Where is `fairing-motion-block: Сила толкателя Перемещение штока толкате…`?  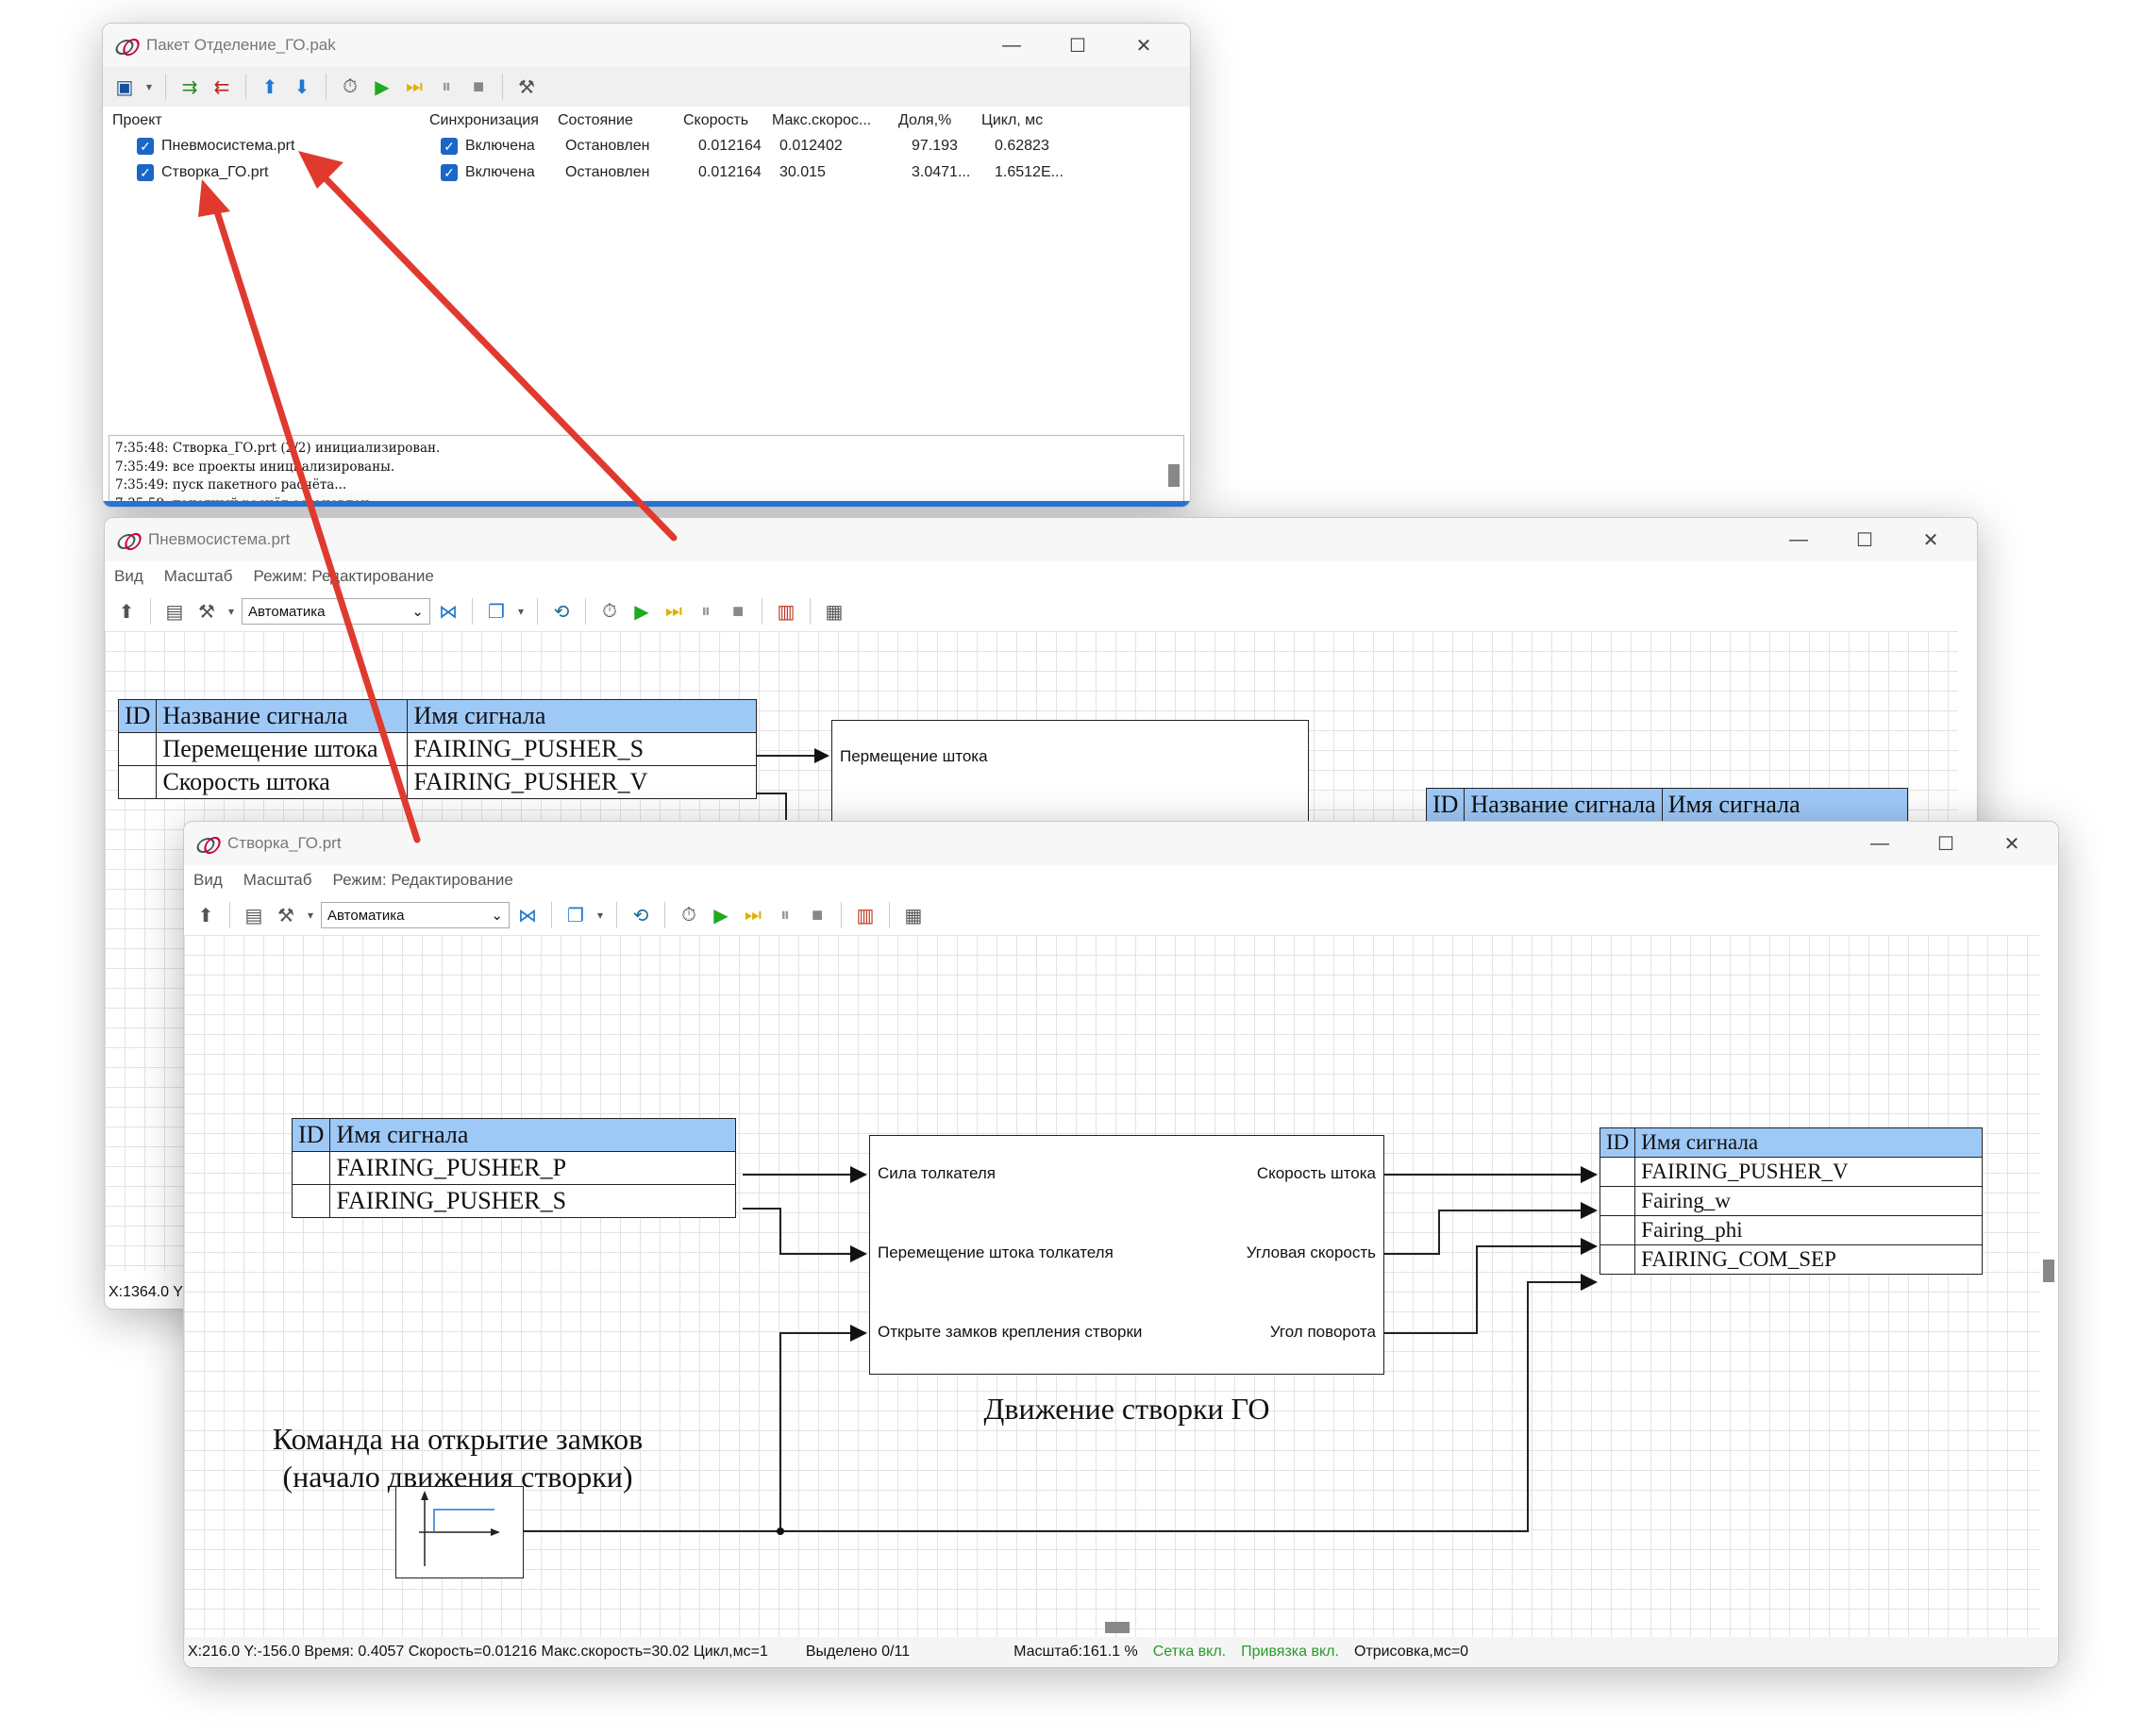
fairing-motion-block: Сила толкателя Перемещение штока толкате… is located at coordinates (1126, 1255).